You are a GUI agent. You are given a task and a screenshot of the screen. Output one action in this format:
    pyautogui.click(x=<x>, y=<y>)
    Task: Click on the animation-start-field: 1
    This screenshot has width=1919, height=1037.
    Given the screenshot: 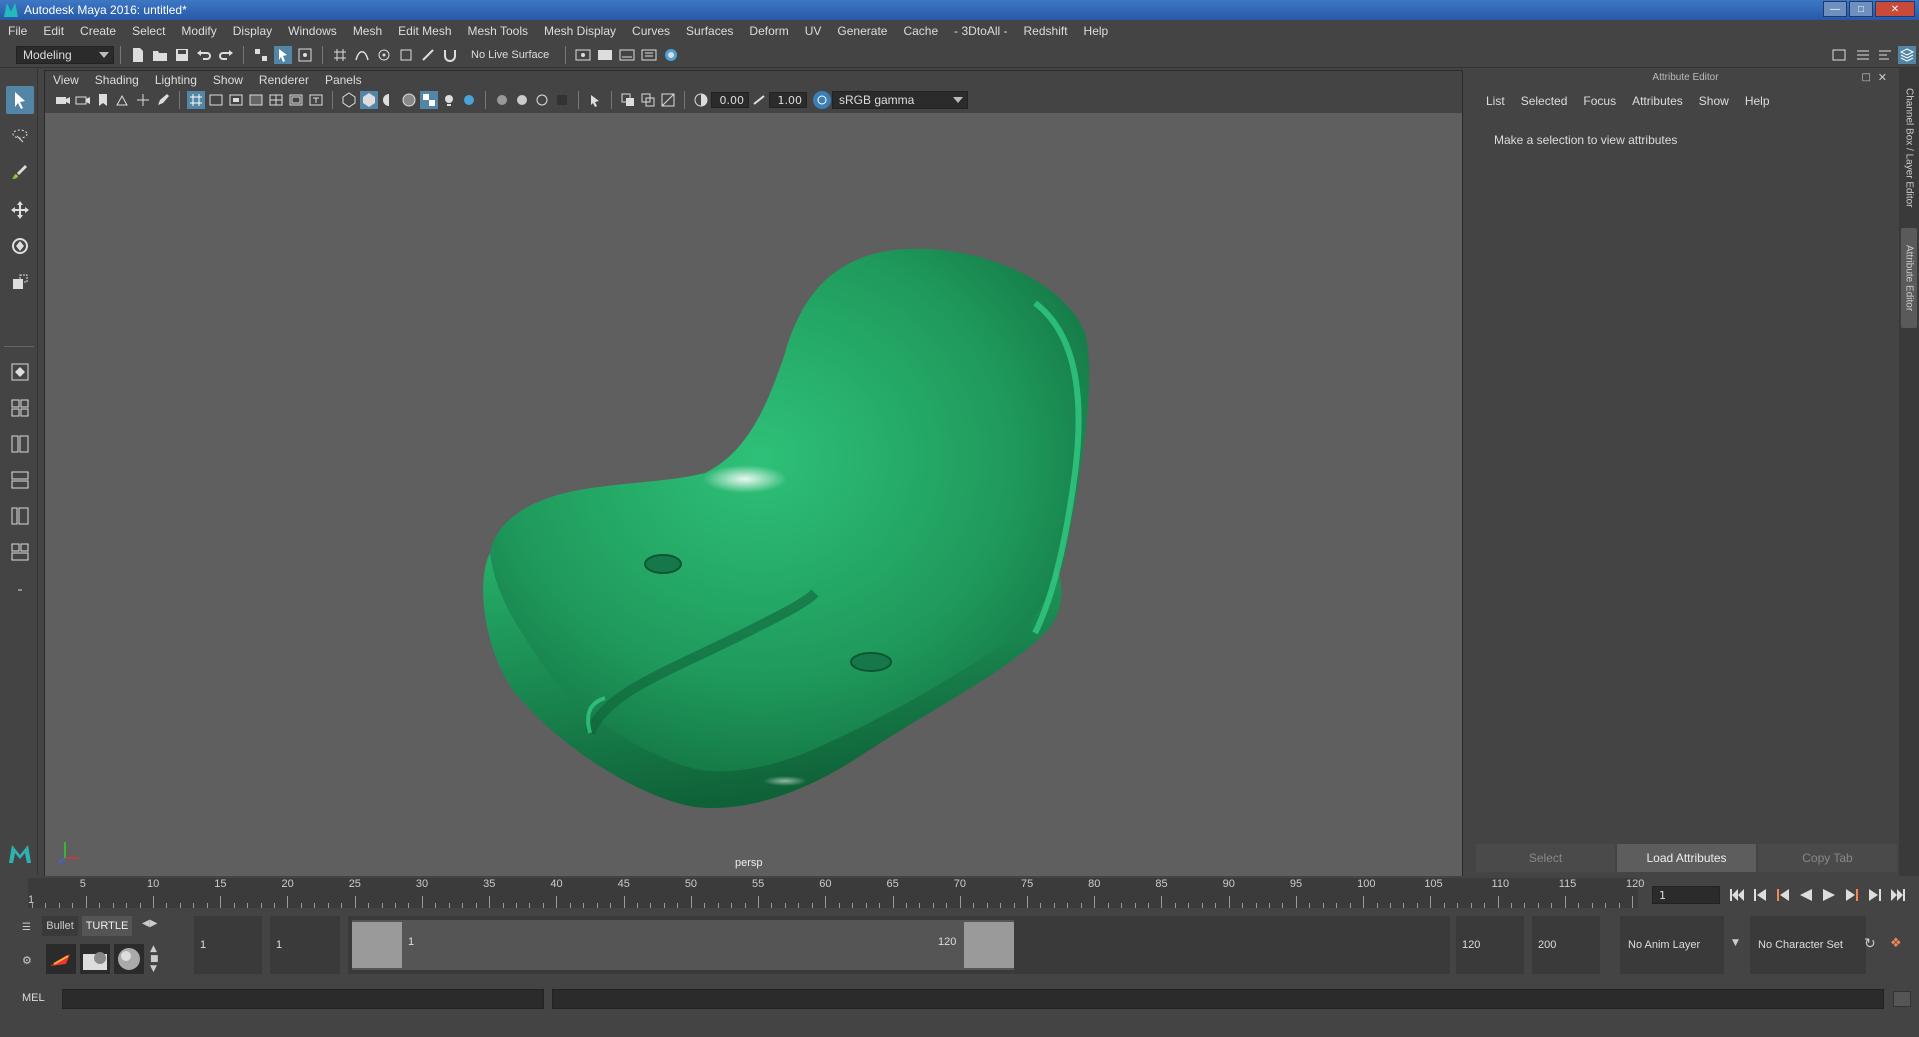 What is the action you would take?
    pyautogui.click(x=228, y=945)
    